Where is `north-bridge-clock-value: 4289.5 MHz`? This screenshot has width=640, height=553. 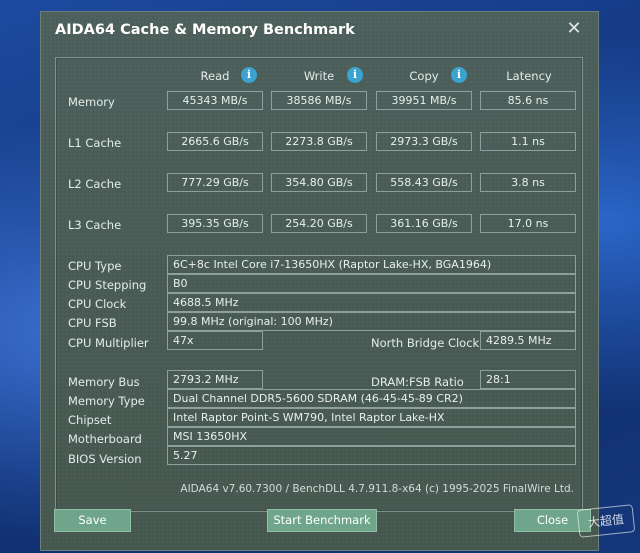
north-bridge-clock-value: 4289.5 MHz is located at coordinates (528, 340).